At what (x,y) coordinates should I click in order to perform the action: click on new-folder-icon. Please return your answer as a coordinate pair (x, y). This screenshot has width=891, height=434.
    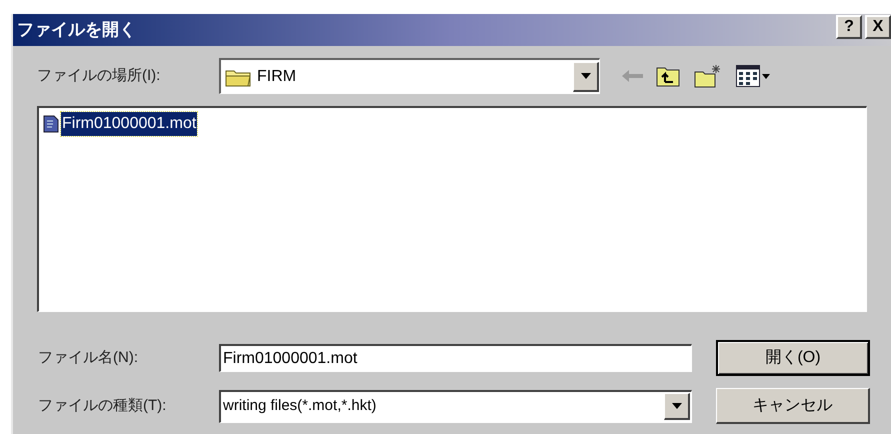
    Looking at the image, I should click on (708, 76).